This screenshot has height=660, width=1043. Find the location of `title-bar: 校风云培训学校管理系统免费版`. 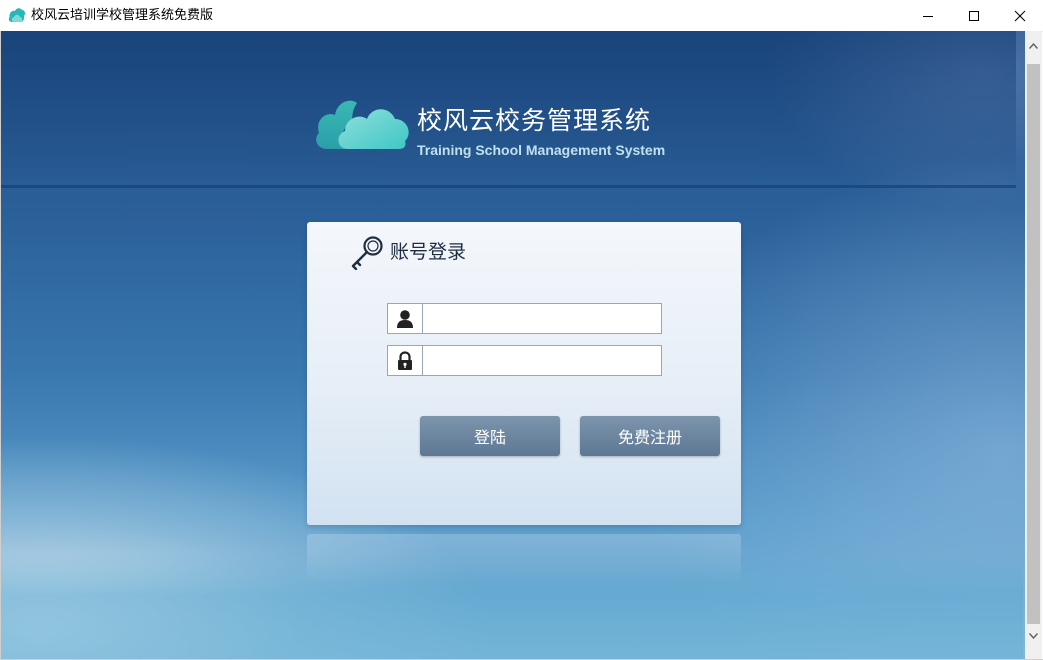

title-bar: 校风云培训学校管理系统免费版 is located at coordinates (521, 16).